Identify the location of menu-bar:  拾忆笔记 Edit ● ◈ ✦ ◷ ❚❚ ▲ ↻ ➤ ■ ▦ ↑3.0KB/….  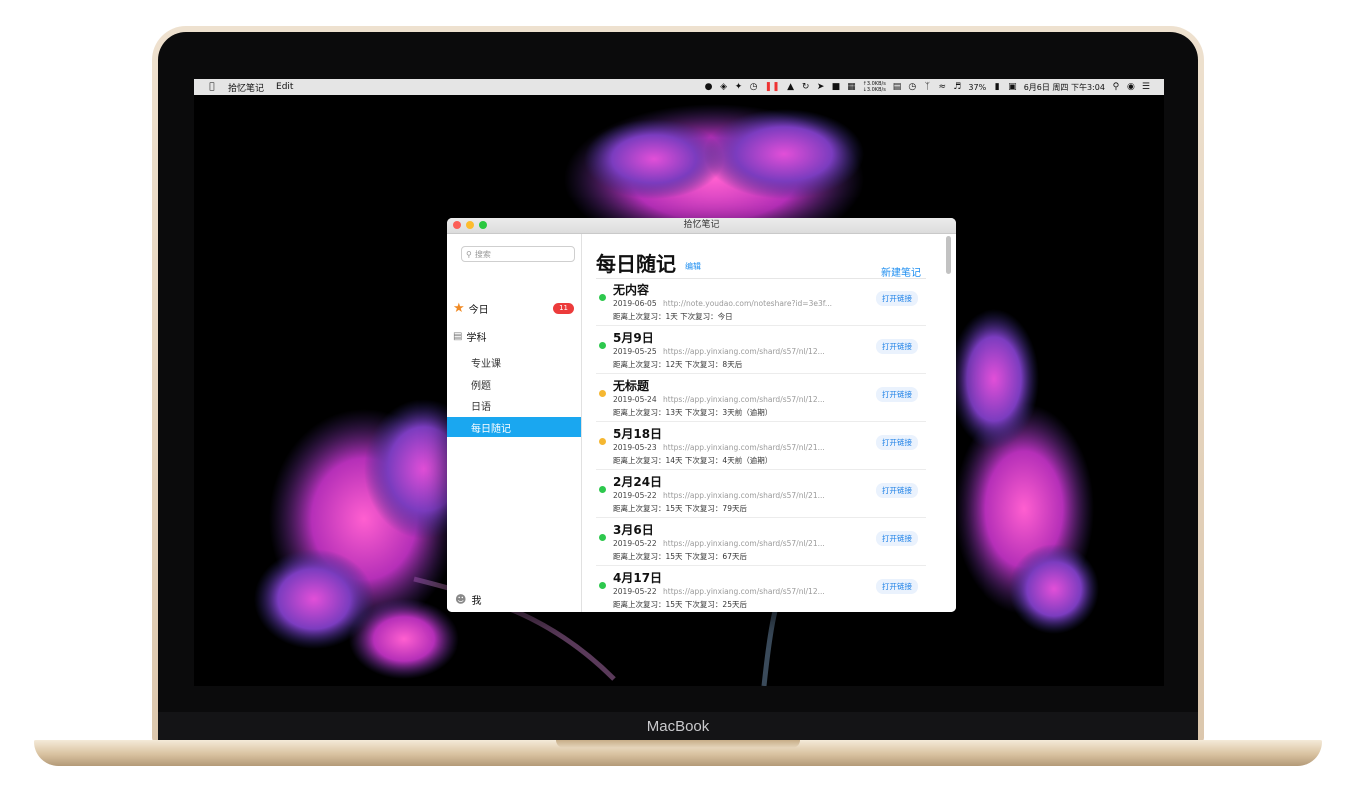
(679, 87).